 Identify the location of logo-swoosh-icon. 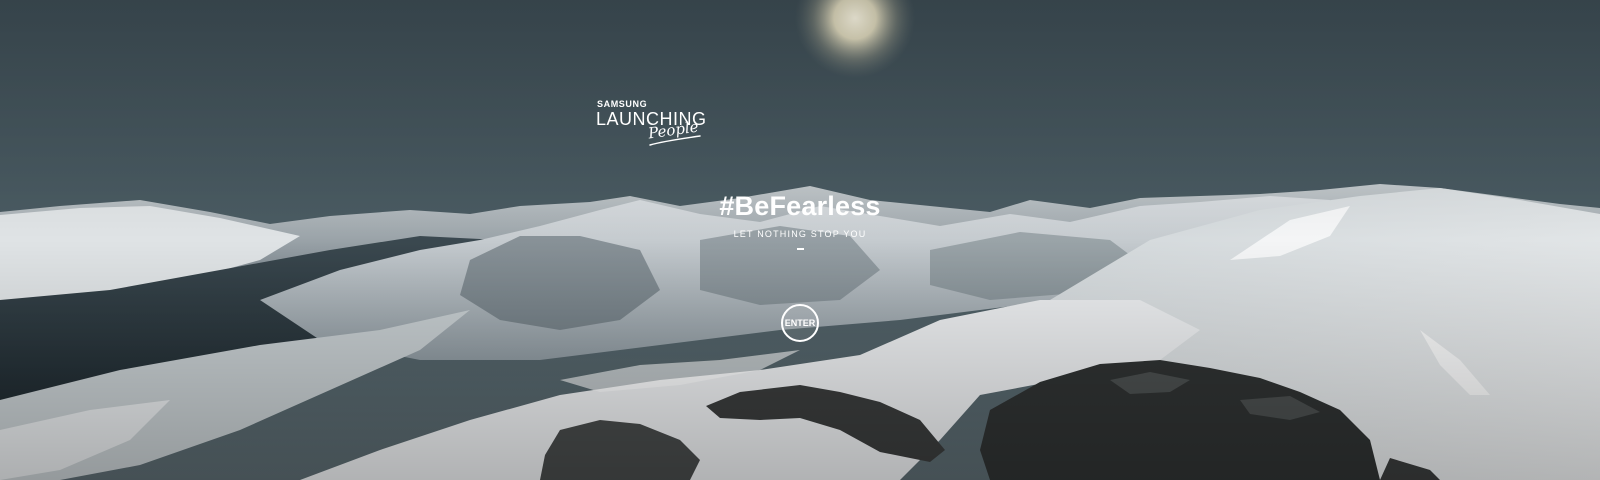
(675, 140).